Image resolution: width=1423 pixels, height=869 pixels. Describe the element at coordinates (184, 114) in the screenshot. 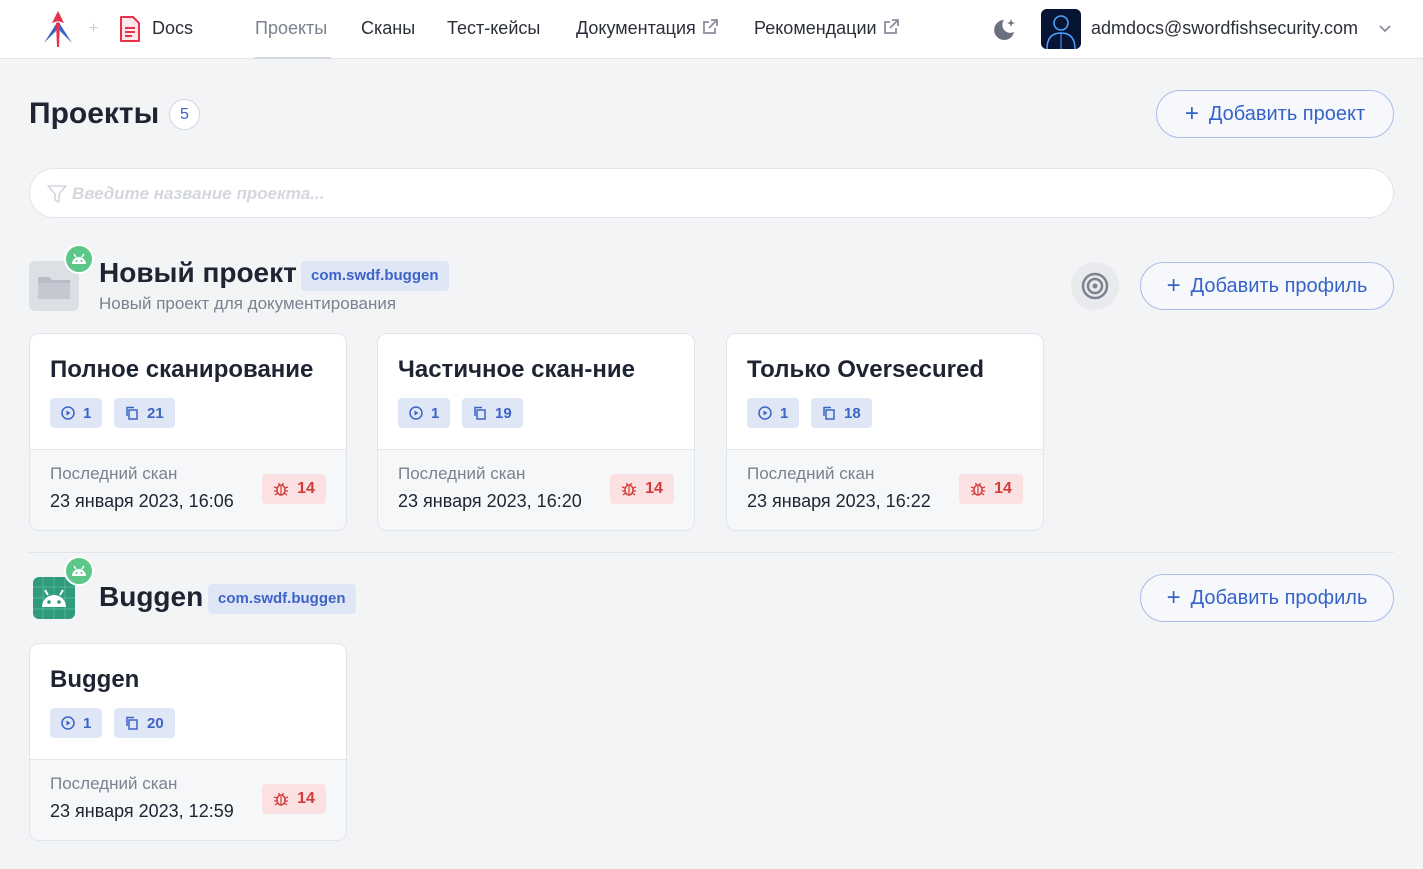

I see `project-count-badge: 5` at that location.